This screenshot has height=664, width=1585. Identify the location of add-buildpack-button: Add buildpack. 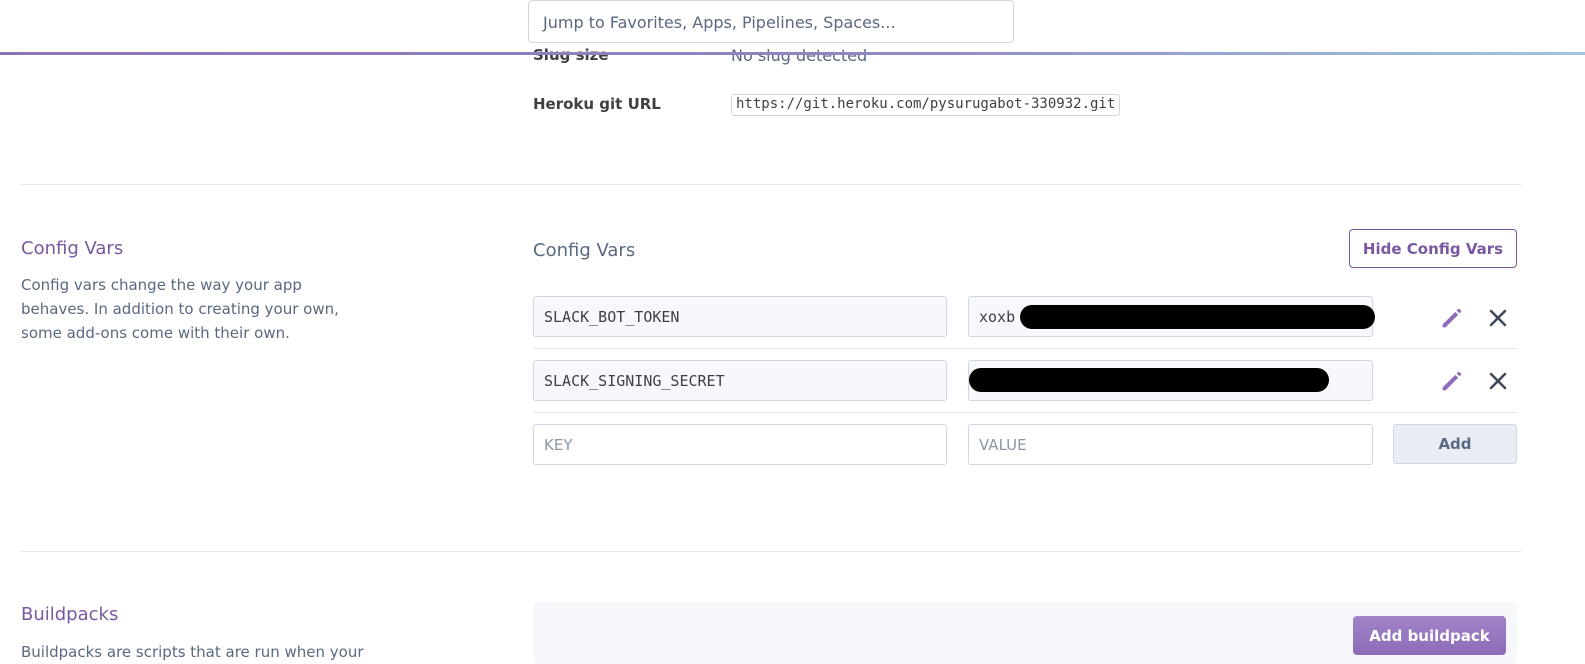
(1429, 635).